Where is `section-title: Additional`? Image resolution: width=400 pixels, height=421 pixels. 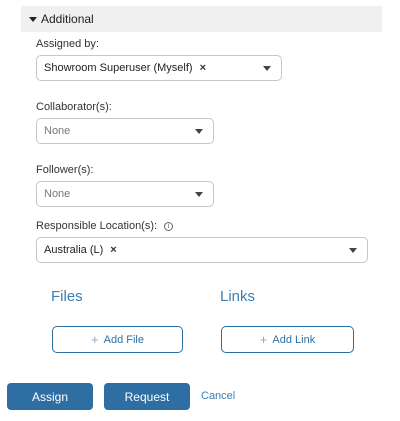
section-title: Additional is located at coordinates (67, 19).